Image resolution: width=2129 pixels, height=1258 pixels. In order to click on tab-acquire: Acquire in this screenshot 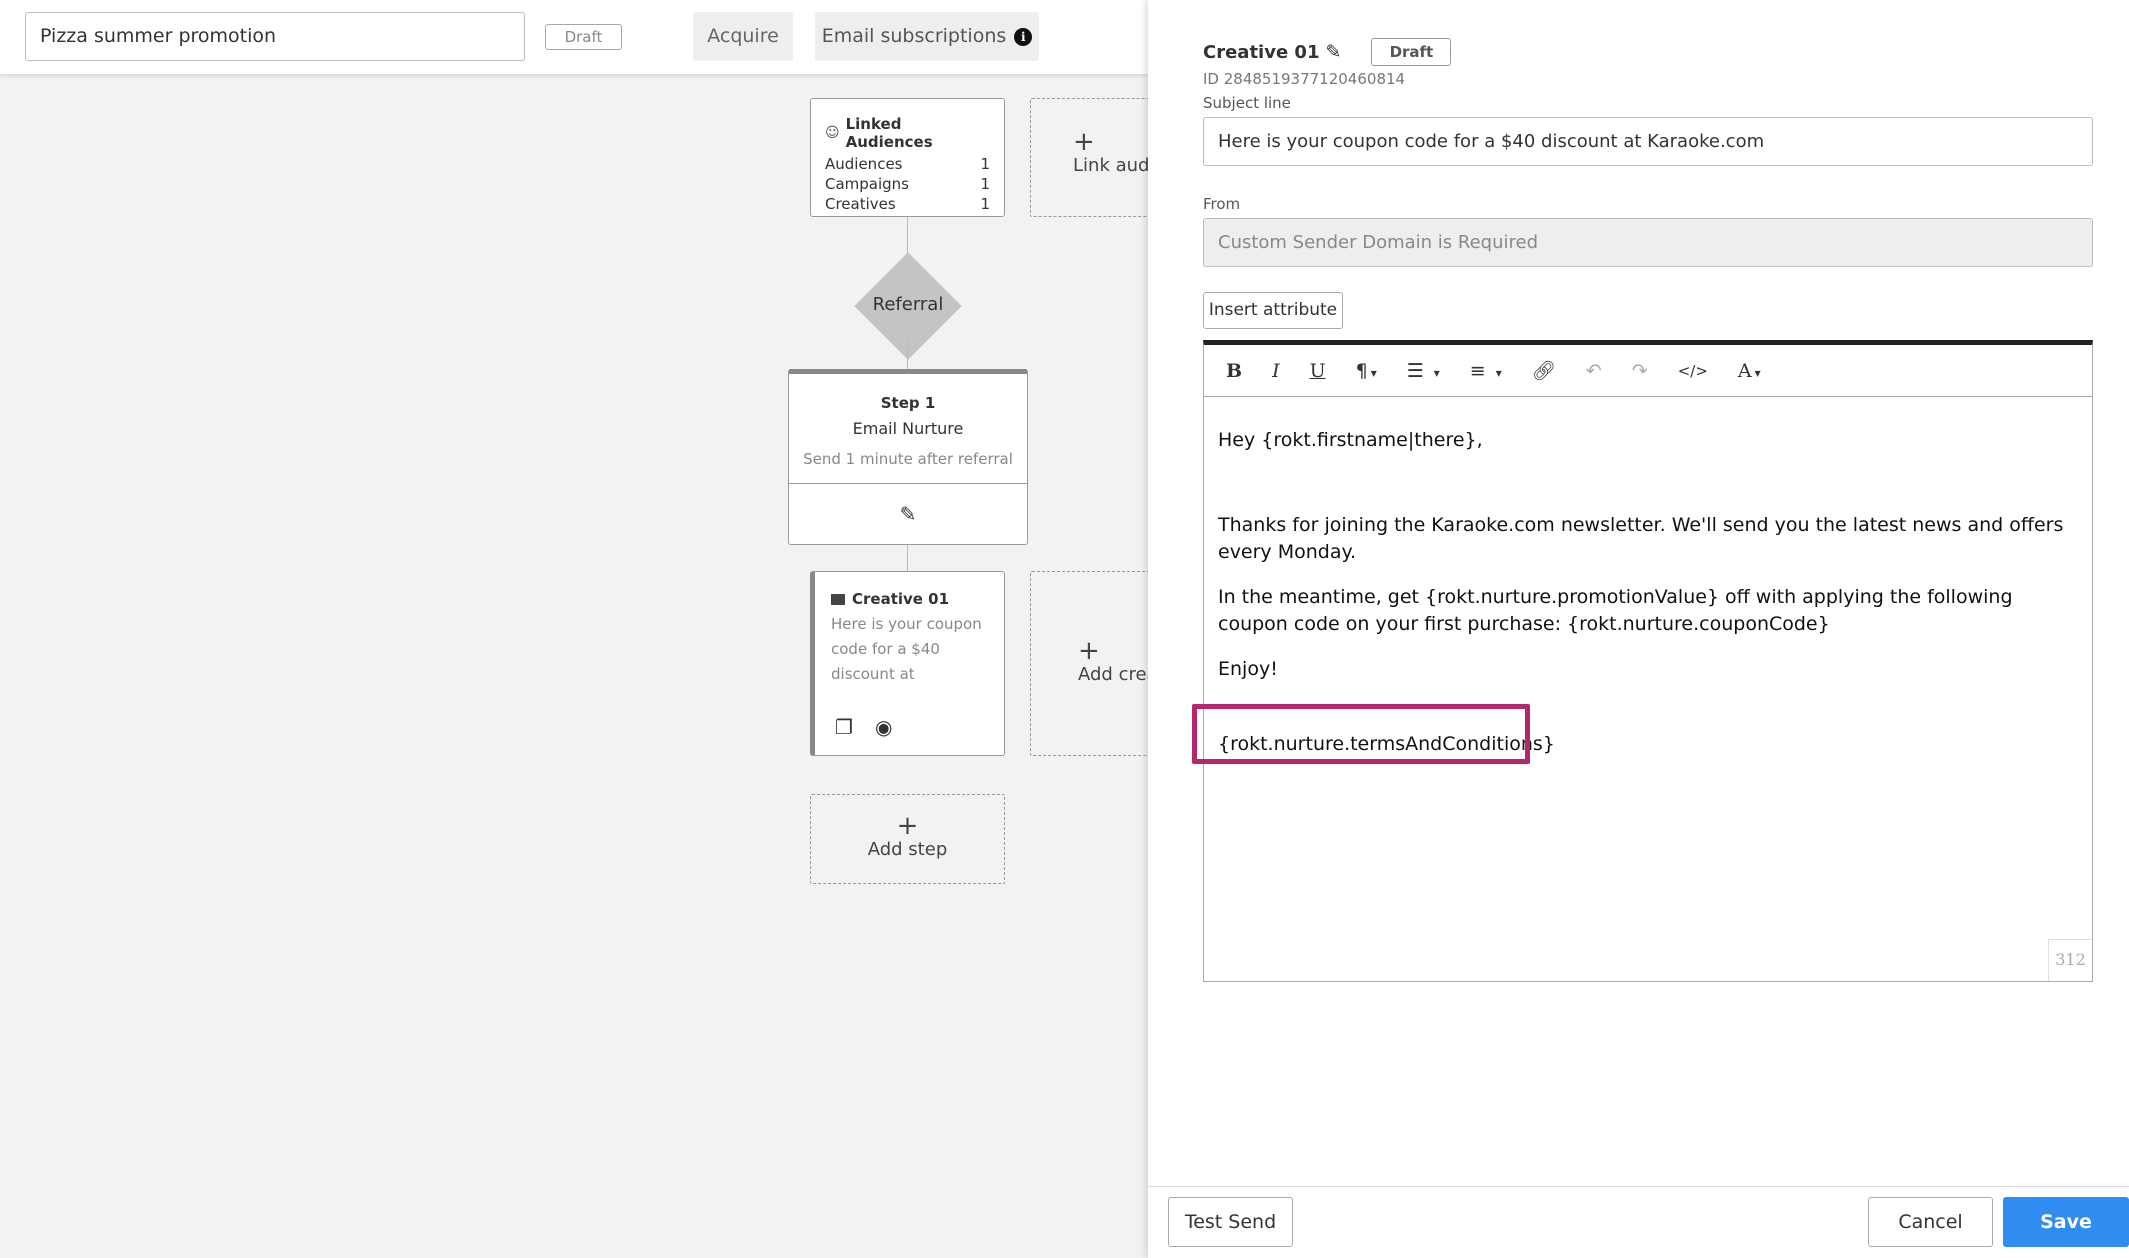, I will do `click(743, 36)`.